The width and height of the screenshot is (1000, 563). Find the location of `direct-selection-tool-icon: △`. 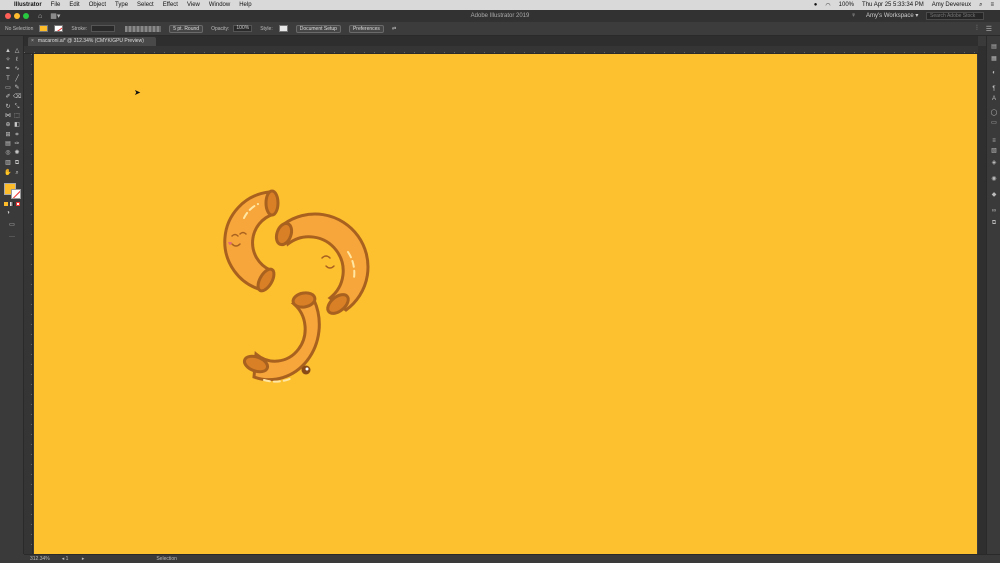

direct-selection-tool-icon: △ is located at coordinates (17, 51).